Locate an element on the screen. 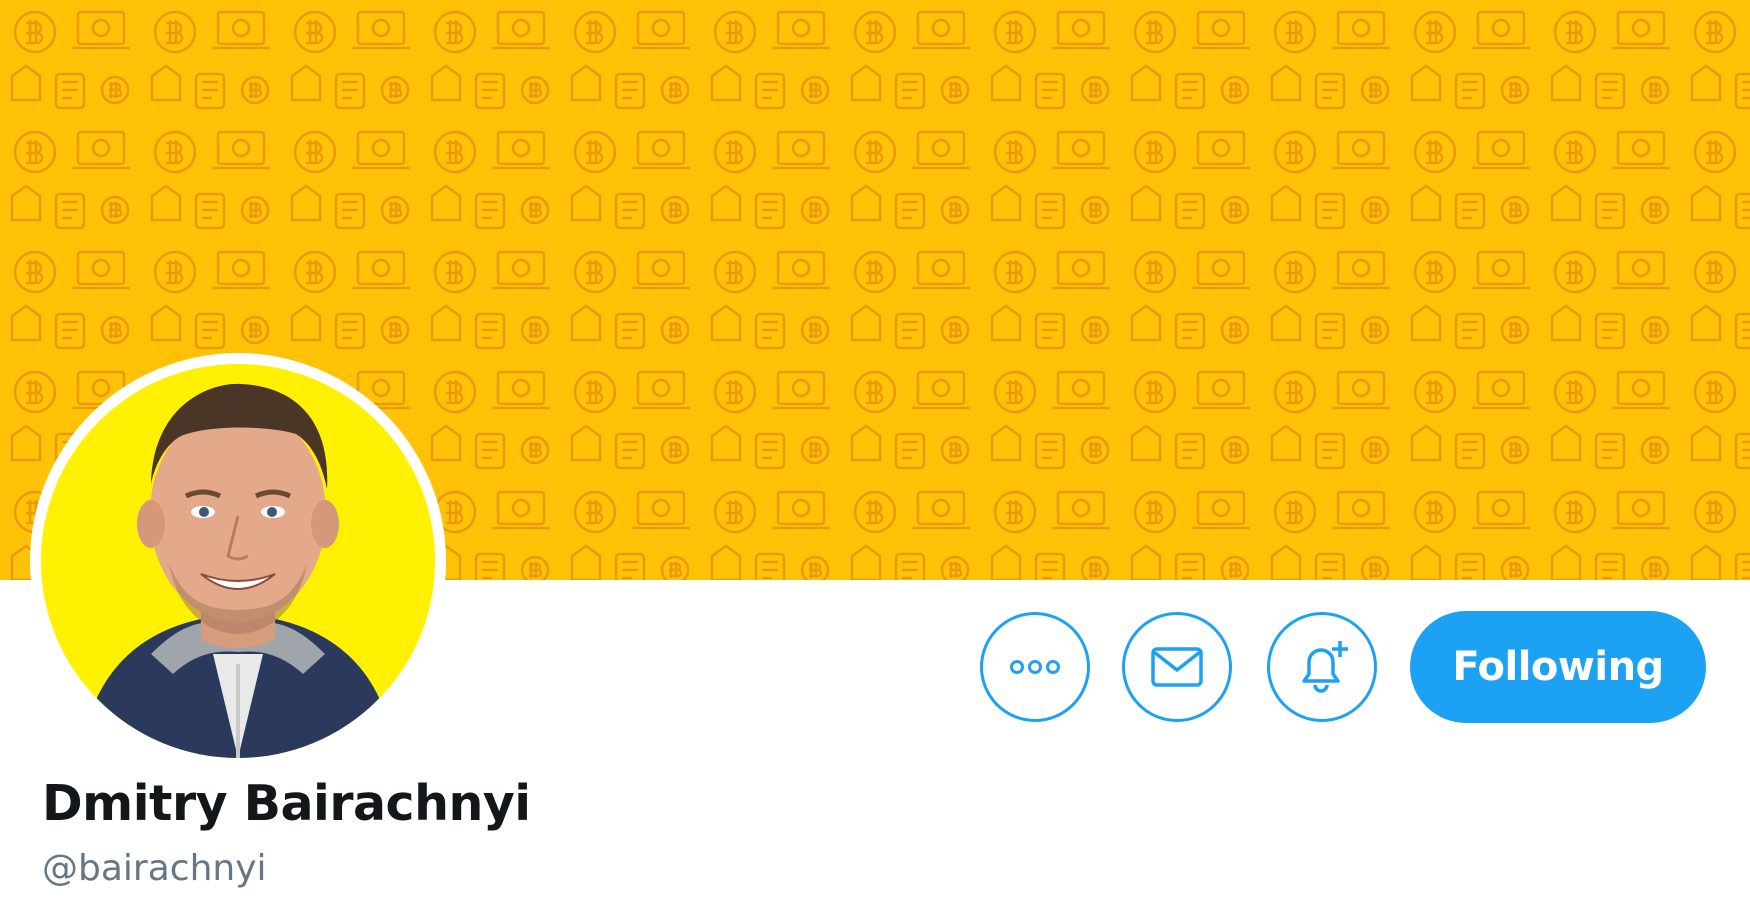 Image resolution: width=1750 pixels, height=910 pixels. profile-handle: @bairachnyi is located at coordinates (154, 868).